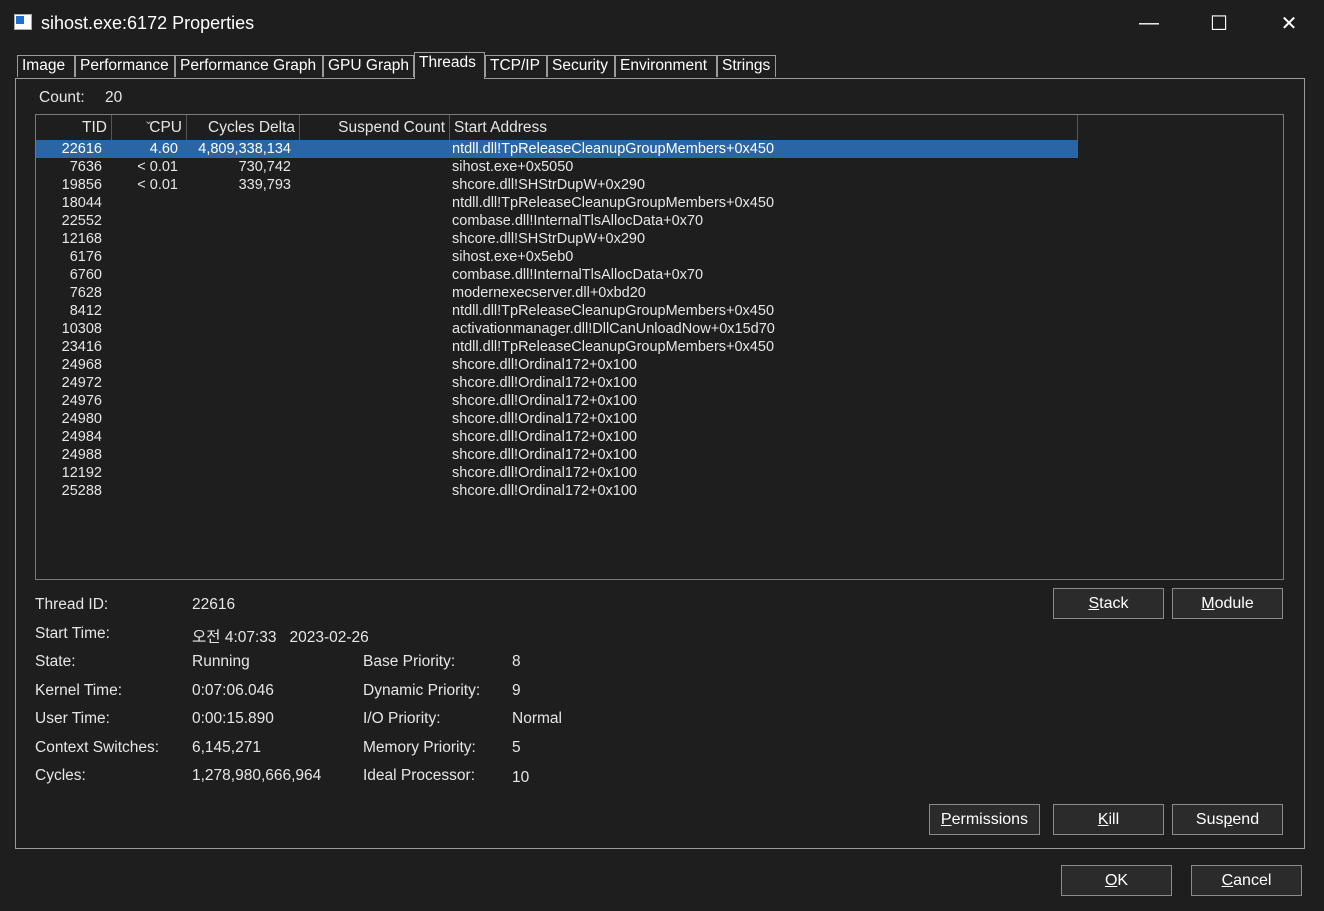  I want to click on tab-image: Image, so click(46, 66).